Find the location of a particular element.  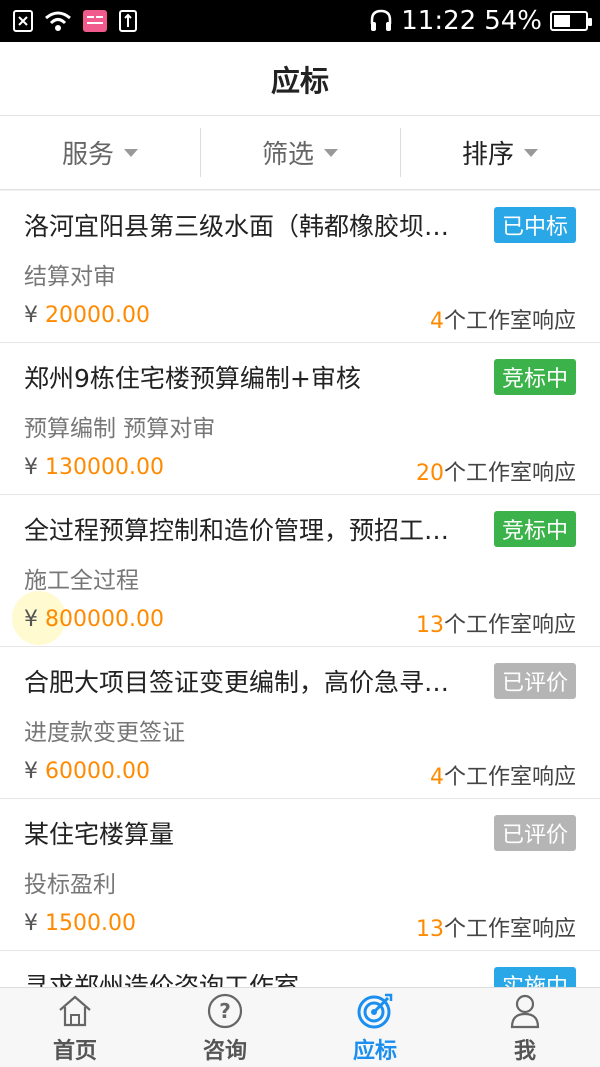

bid-card: 寻求郑州造价咨询工作室 实施中 is located at coordinates (300, 969).